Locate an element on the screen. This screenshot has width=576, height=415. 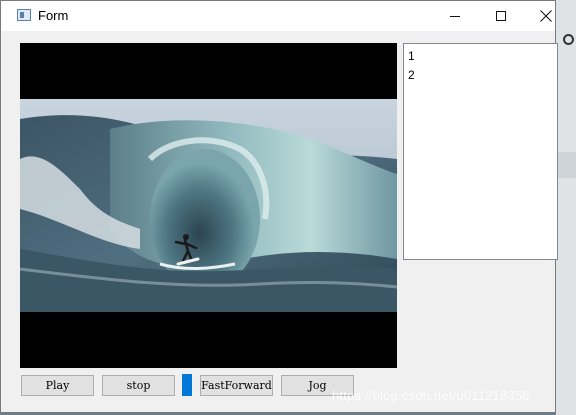
background-bar is located at coordinates (566, 165).